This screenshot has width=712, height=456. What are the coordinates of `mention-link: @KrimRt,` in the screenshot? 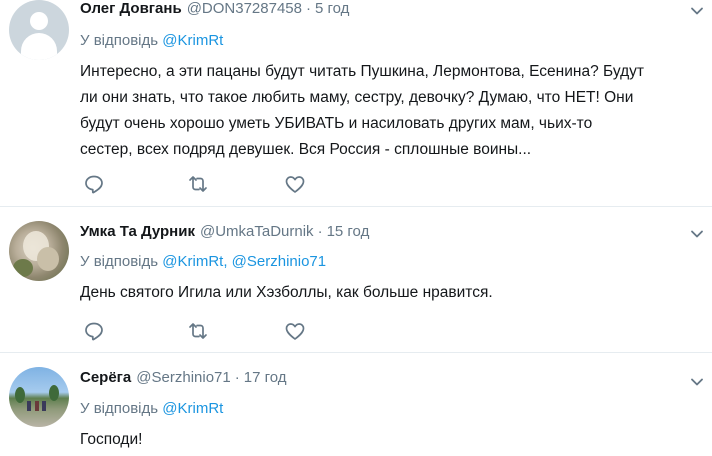 It's located at (194, 261).